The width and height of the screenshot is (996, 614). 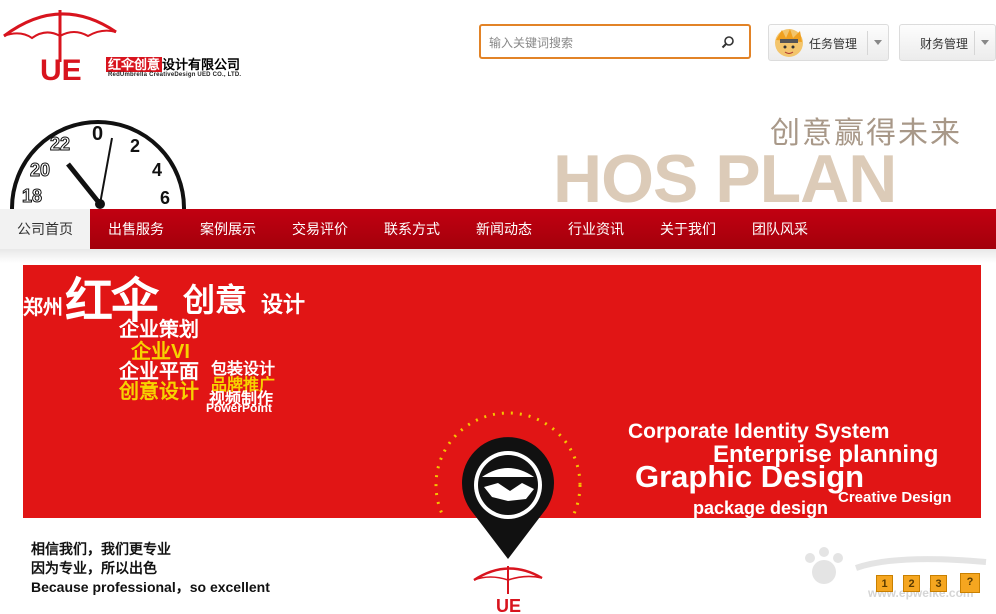 What do you see at coordinates (504, 229) in the screenshot?
I see `nav-item-news: 新闻动态` at bounding box center [504, 229].